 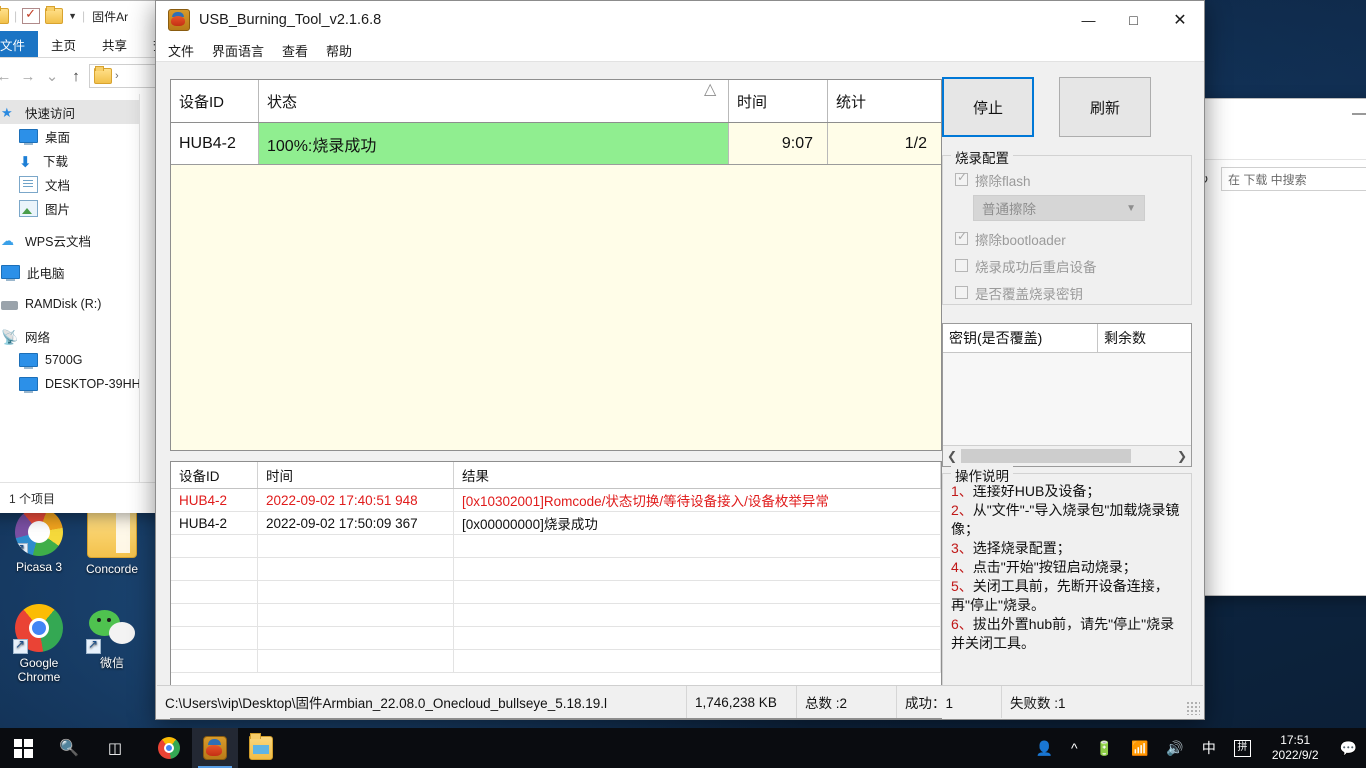 I want to click on desktop-icon-google-chrome: Google Chrome, so click(x=39, y=644).